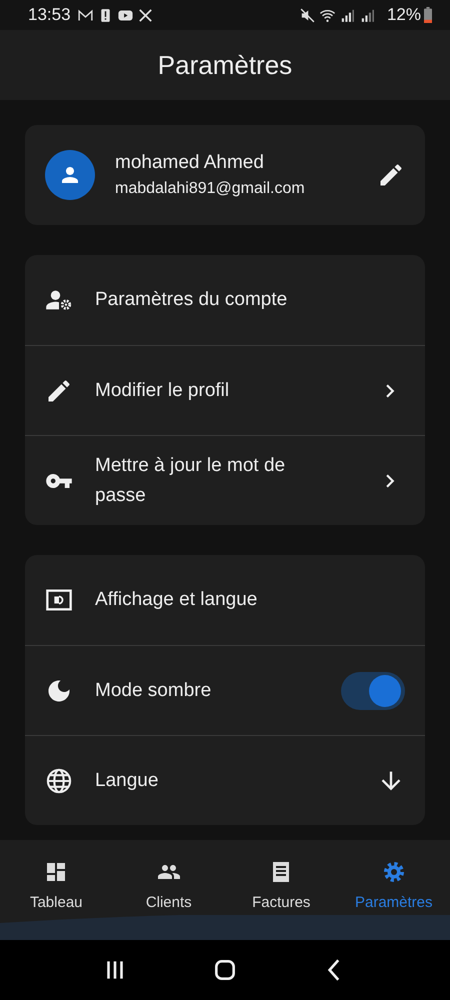 This screenshot has width=450, height=1000. What do you see at coordinates (210, 188) in the screenshot?
I see `profile-email: mabdalahi891@gmail.com` at bounding box center [210, 188].